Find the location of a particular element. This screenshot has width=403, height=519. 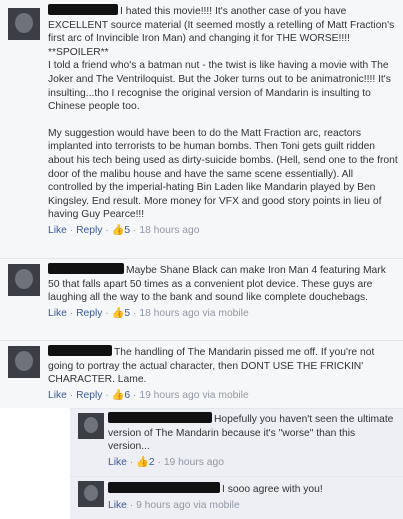

like-count: 2 is located at coordinates (152, 462).